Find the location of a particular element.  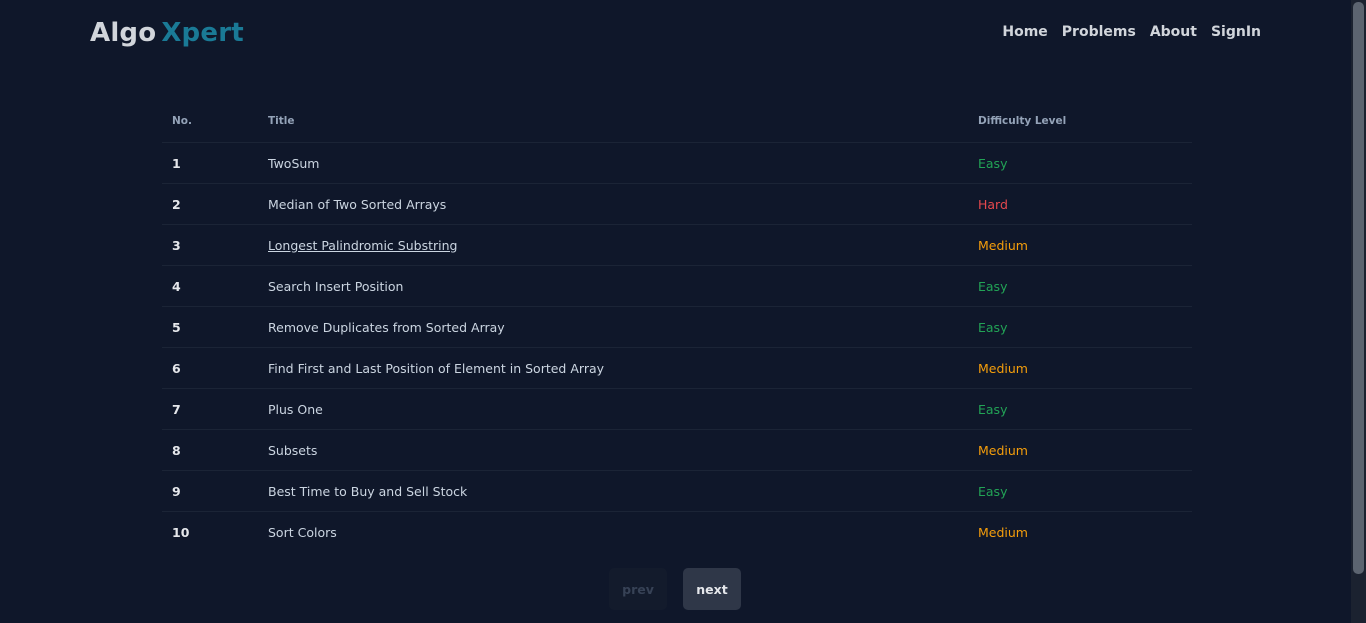

problem-title-link: Sort Colors is located at coordinates (302, 532).